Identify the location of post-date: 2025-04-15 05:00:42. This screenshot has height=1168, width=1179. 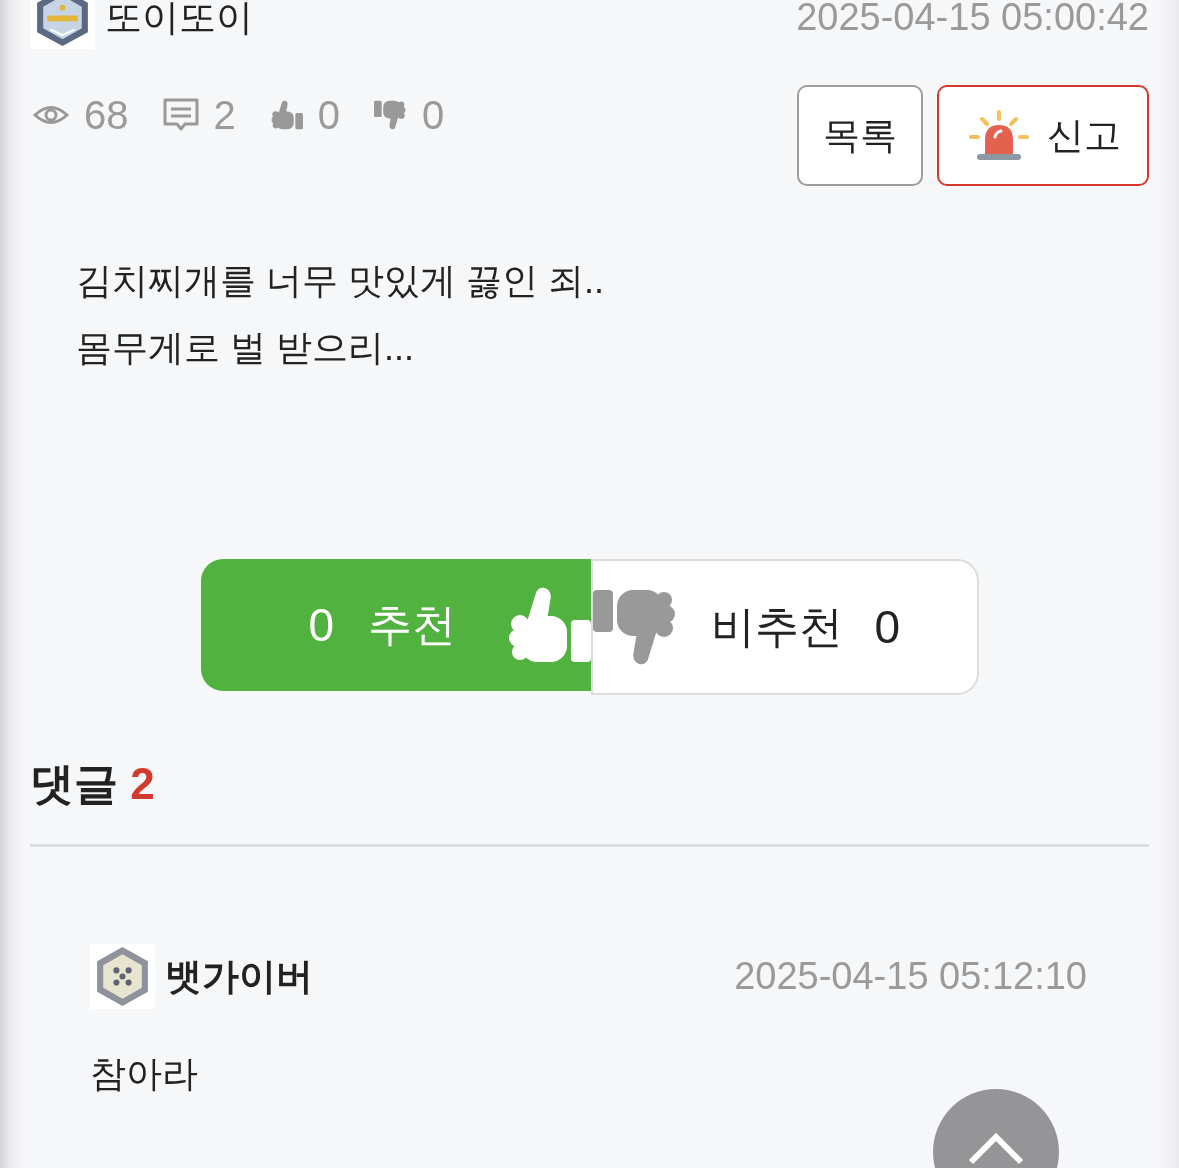
(972, 19).